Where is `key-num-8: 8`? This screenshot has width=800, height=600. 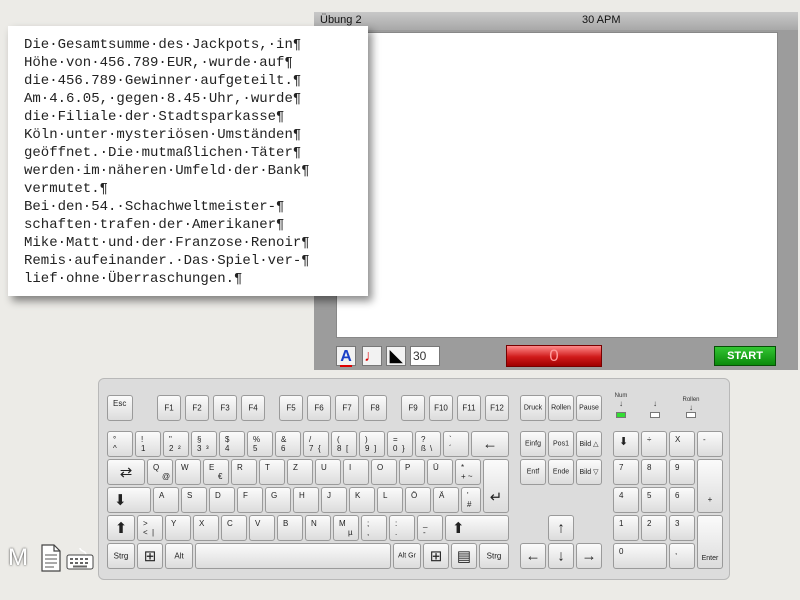
key-num-8: 8 is located at coordinates (654, 472).